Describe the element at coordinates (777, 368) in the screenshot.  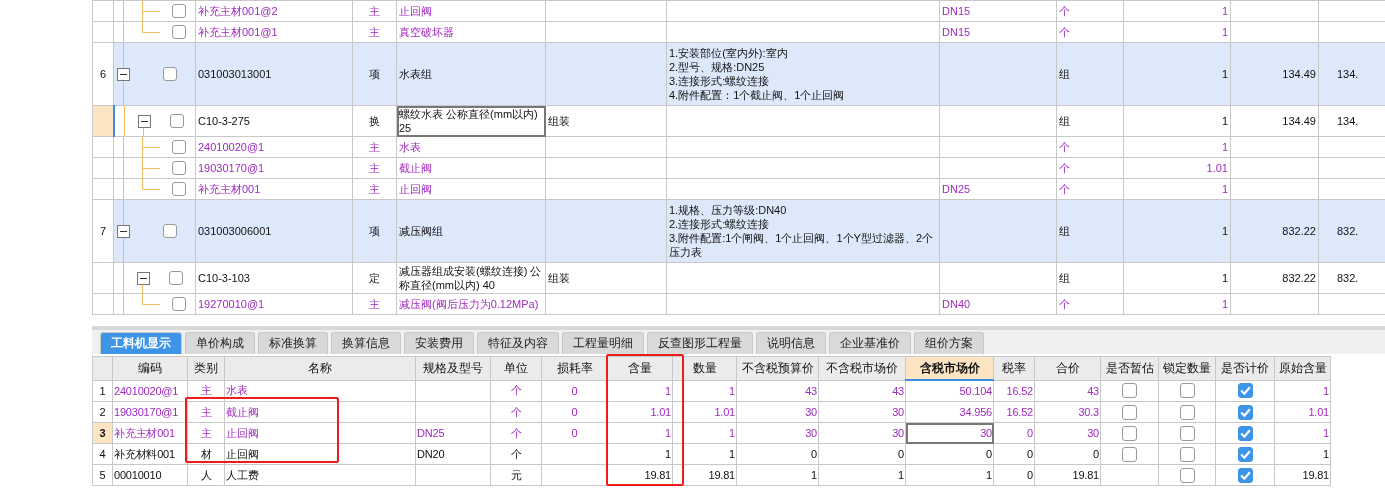
I see `column-header: 不含税预算价` at that location.